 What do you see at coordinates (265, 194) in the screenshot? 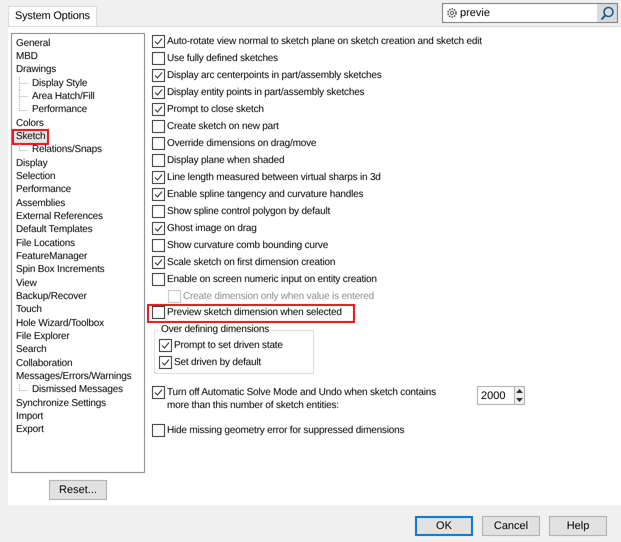
I see `option-label: Enable spline tangency and curvature handles` at bounding box center [265, 194].